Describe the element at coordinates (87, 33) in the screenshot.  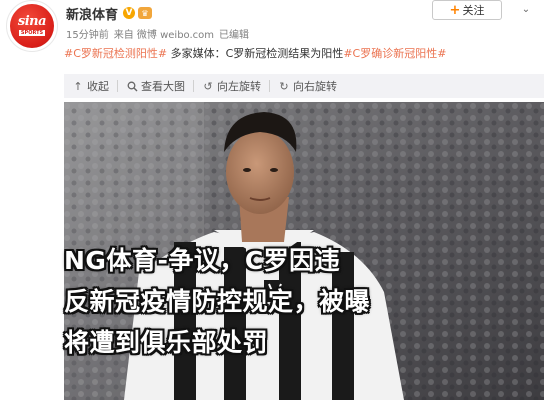
I see `post-time: 15分钟前` at that location.